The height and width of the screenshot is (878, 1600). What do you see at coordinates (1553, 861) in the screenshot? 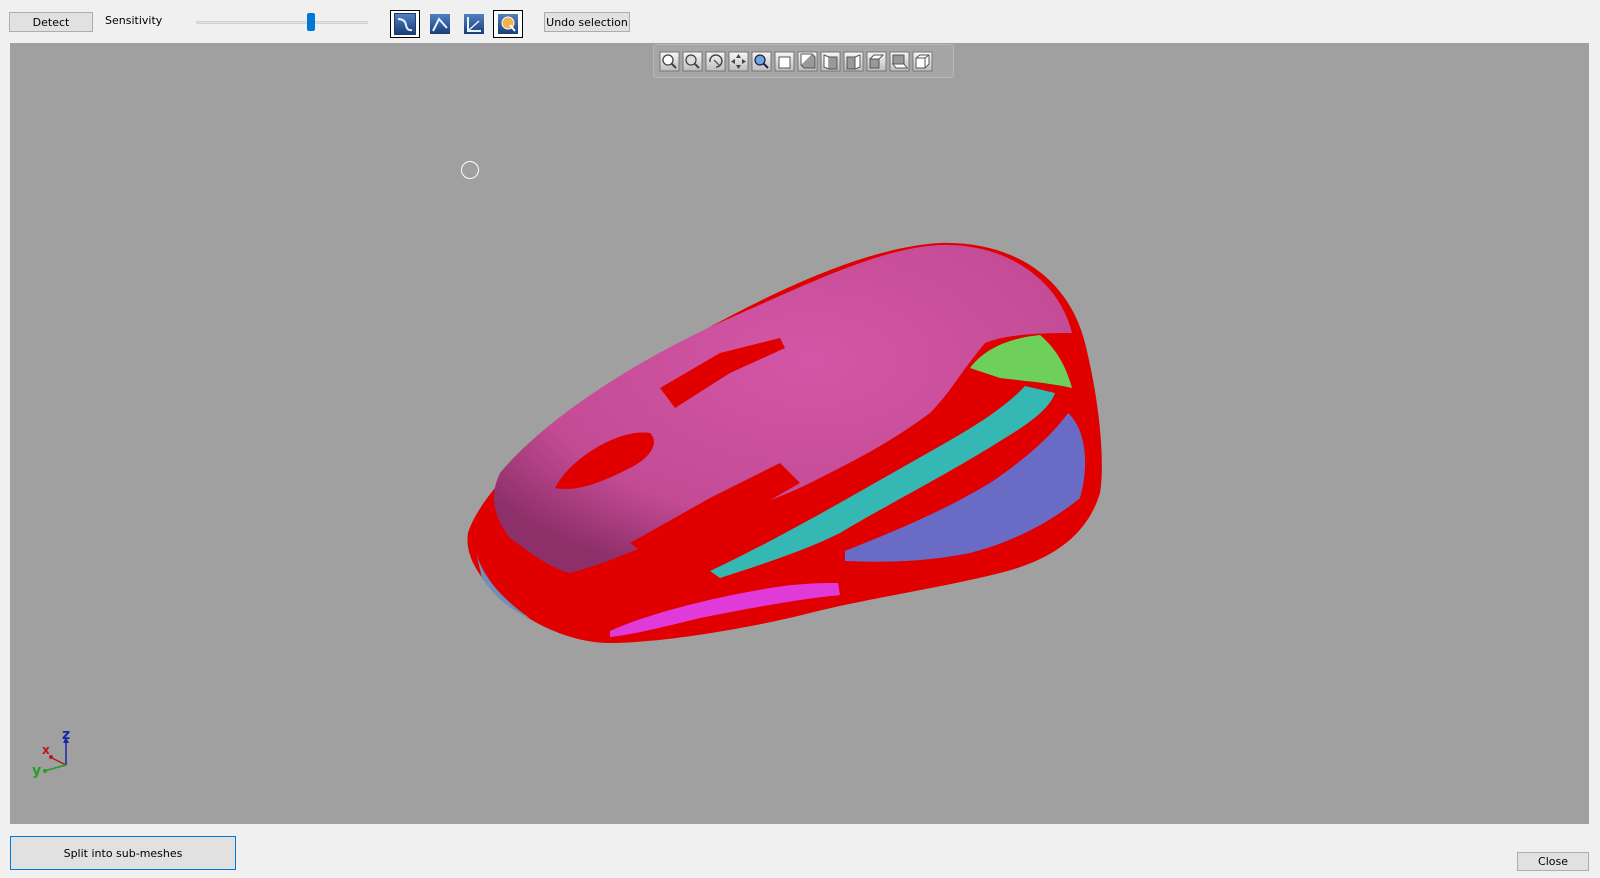
I see `close-button: Close` at bounding box center [1553, 861].